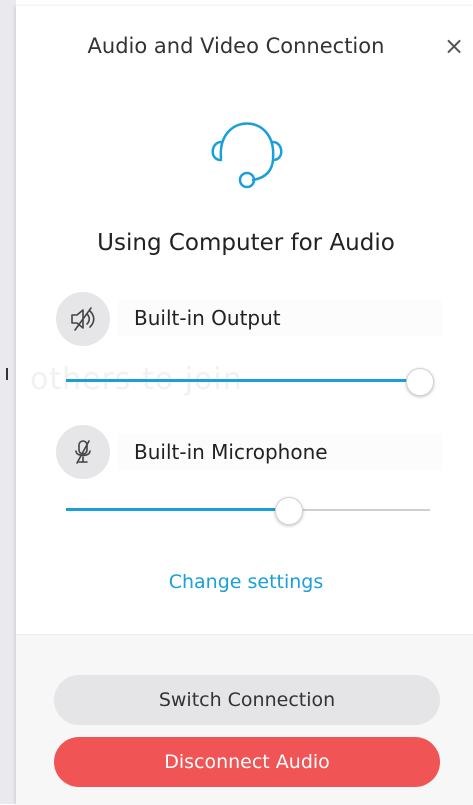 The image size is (473, 805). Describe the element at coordinates (420, 382) in the screenshot. I see `output-volume-thumb` at that location.